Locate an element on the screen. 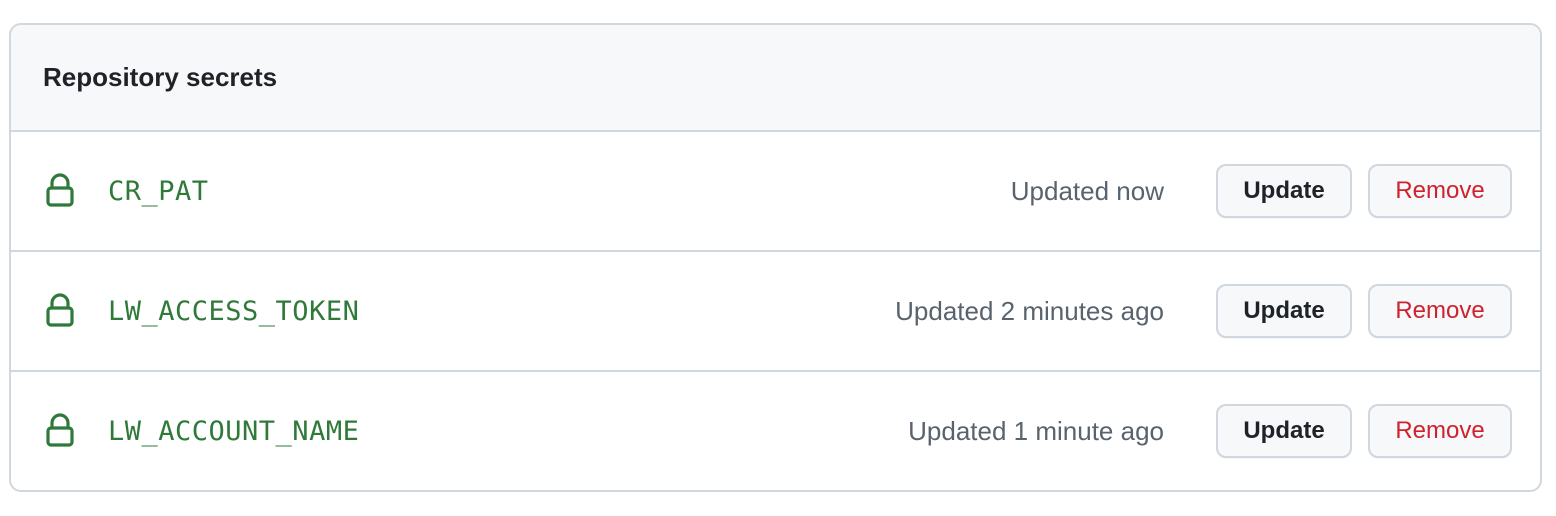 The width and height of the screenshot is (1556, 516). secret-name: LW_ACCOUNT_NAME is located at coordinates (234, 431).